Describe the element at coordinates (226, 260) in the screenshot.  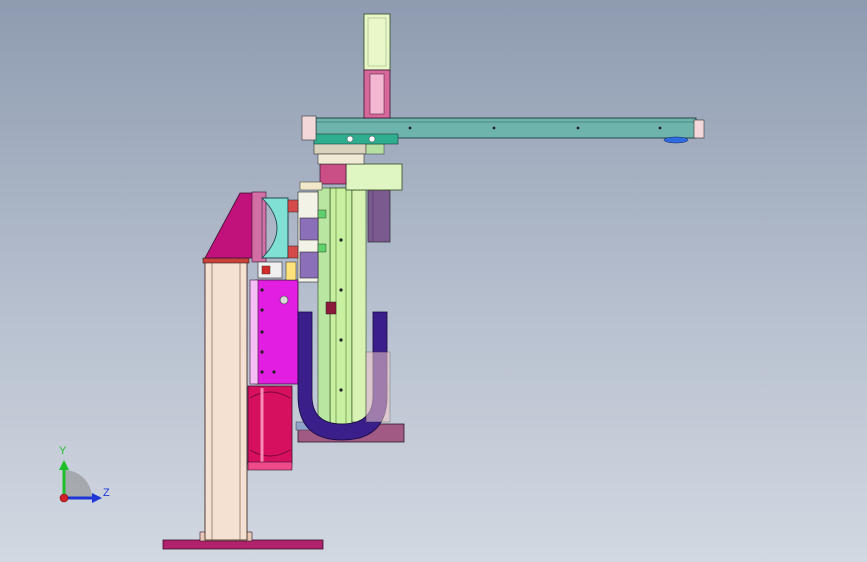
I see `column-cap` at that location.